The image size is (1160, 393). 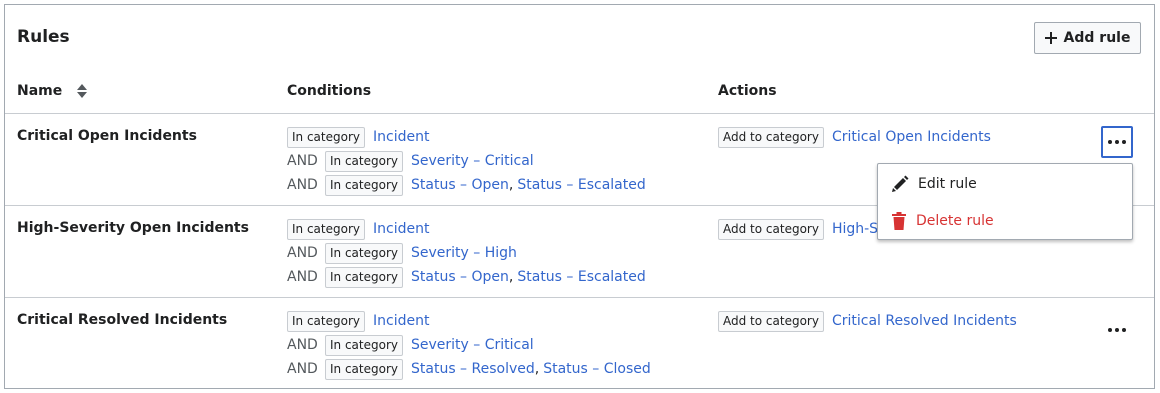 What do you see at coordinates (911, 137) in the screenshot?
I see `category-link: Critical Open Incidents` at bounding box center [911, 137].